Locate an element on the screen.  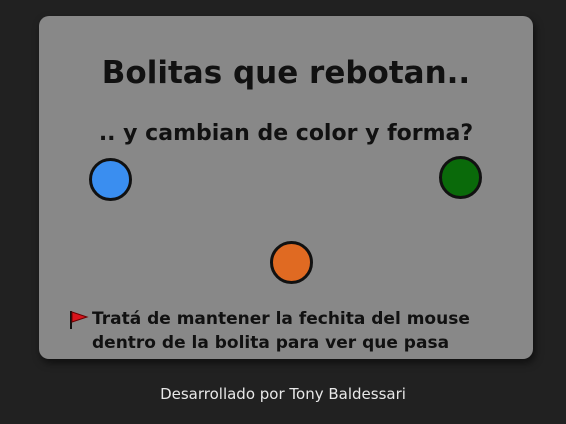
orange-ball is located at coordinates (291, 262).